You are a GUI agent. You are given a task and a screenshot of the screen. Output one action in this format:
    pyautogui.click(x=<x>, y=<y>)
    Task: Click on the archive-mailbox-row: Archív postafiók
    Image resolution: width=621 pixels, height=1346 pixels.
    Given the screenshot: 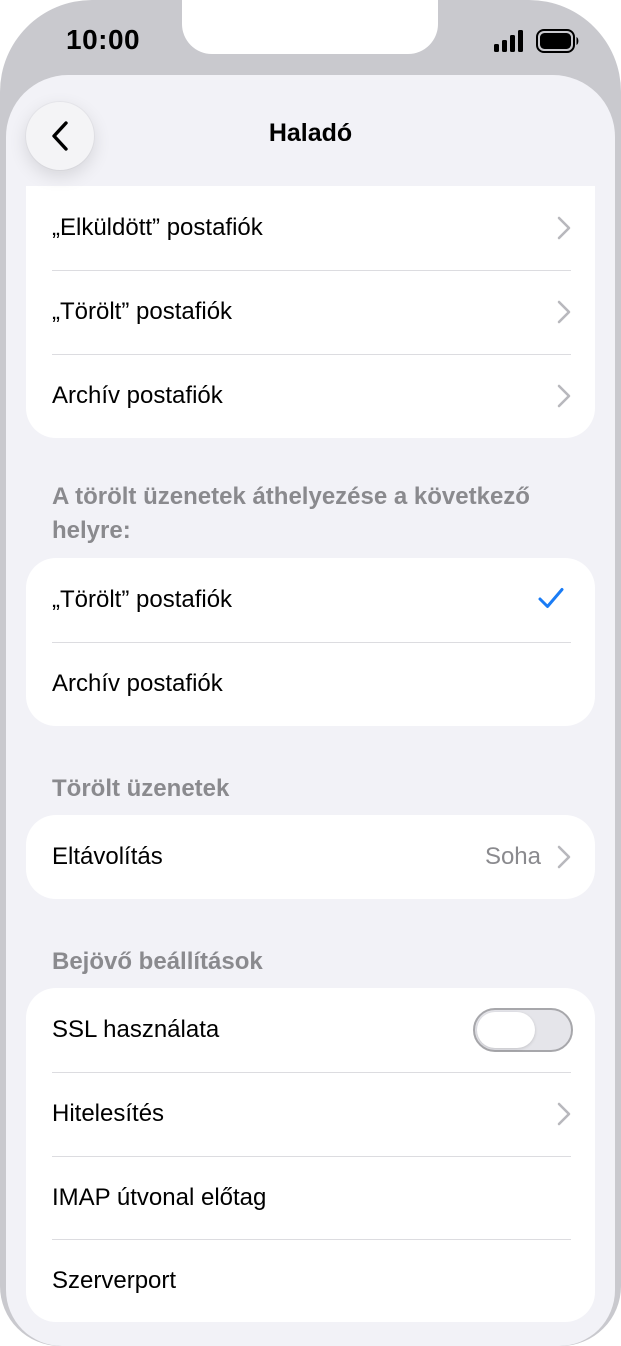 What is the action you would take?
    pyautogui.click(x=310, y=396)
    